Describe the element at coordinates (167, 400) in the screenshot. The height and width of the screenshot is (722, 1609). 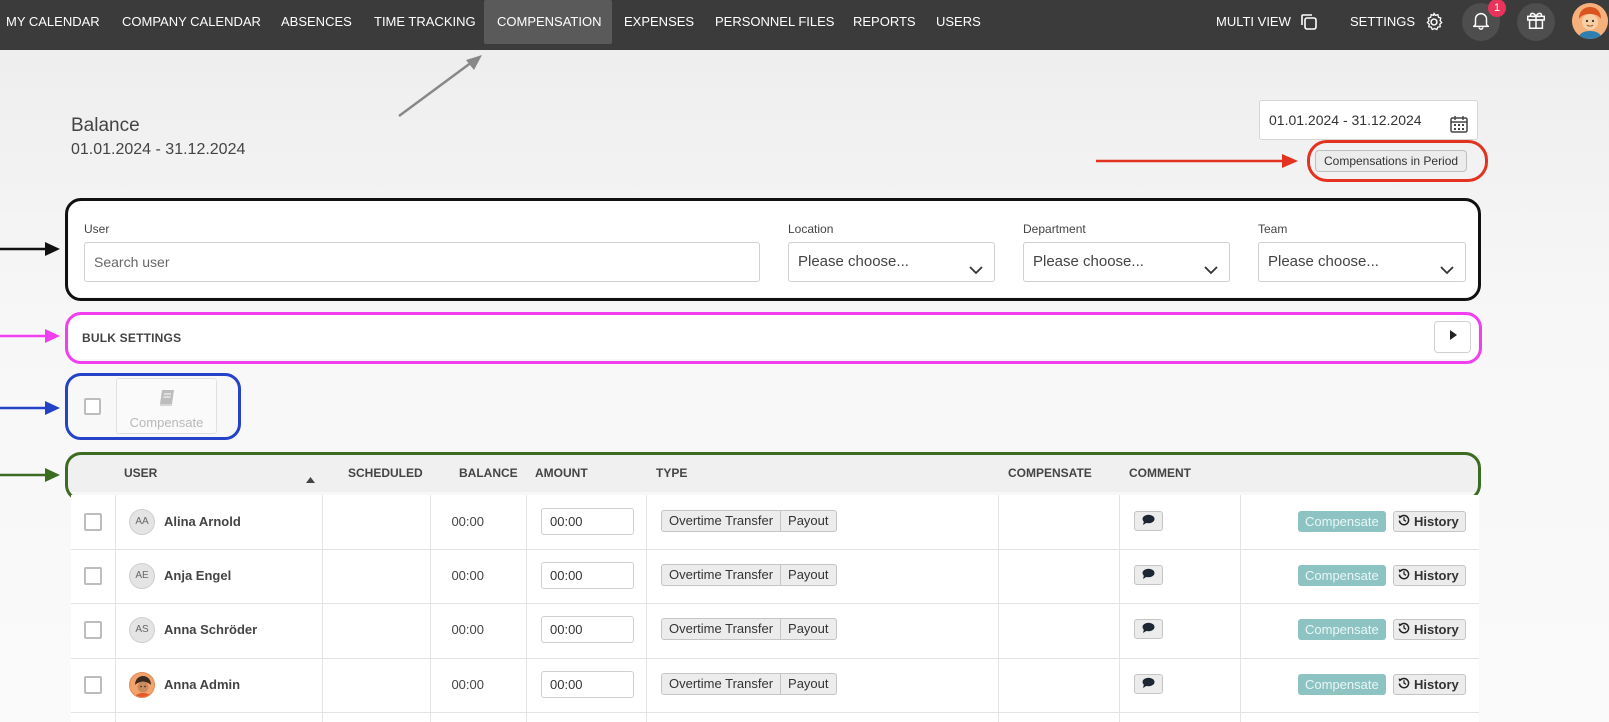
I see `book-icon` at that location.